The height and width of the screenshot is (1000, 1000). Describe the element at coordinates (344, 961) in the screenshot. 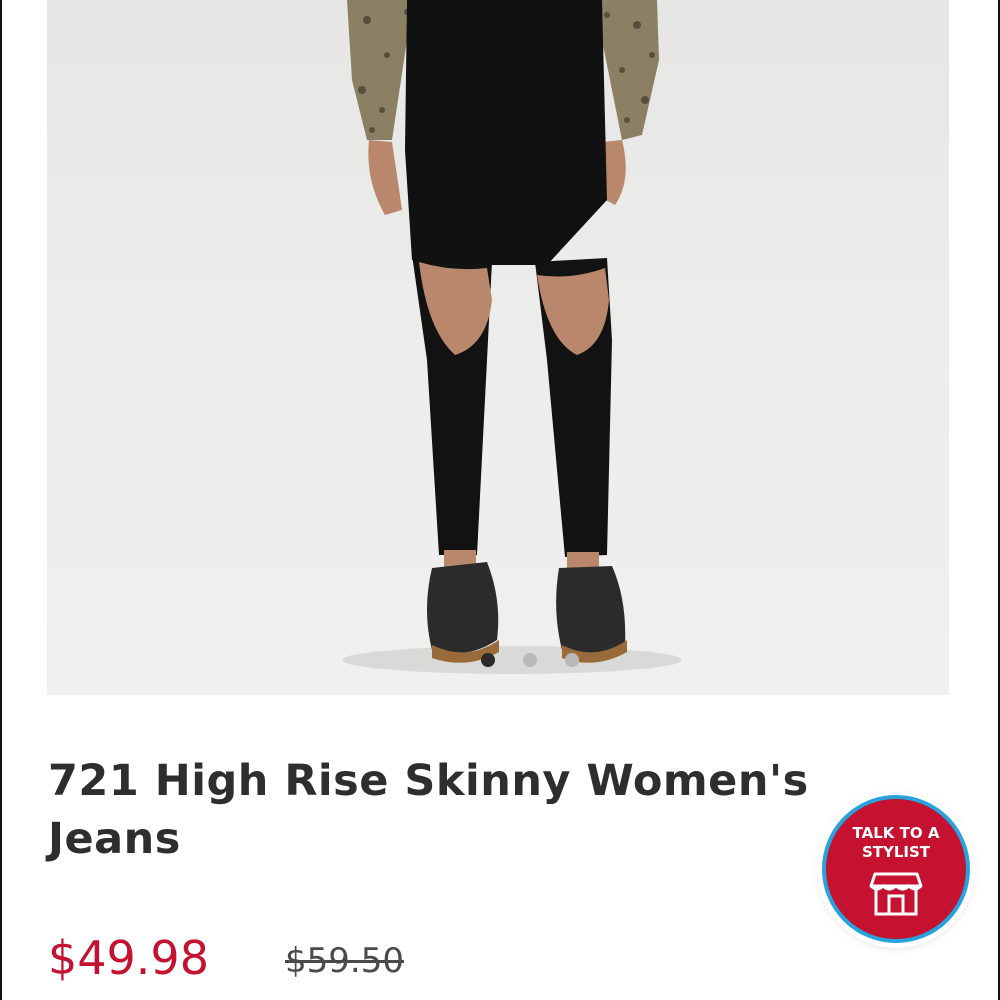

I see `original-price: $59.50` at that location.